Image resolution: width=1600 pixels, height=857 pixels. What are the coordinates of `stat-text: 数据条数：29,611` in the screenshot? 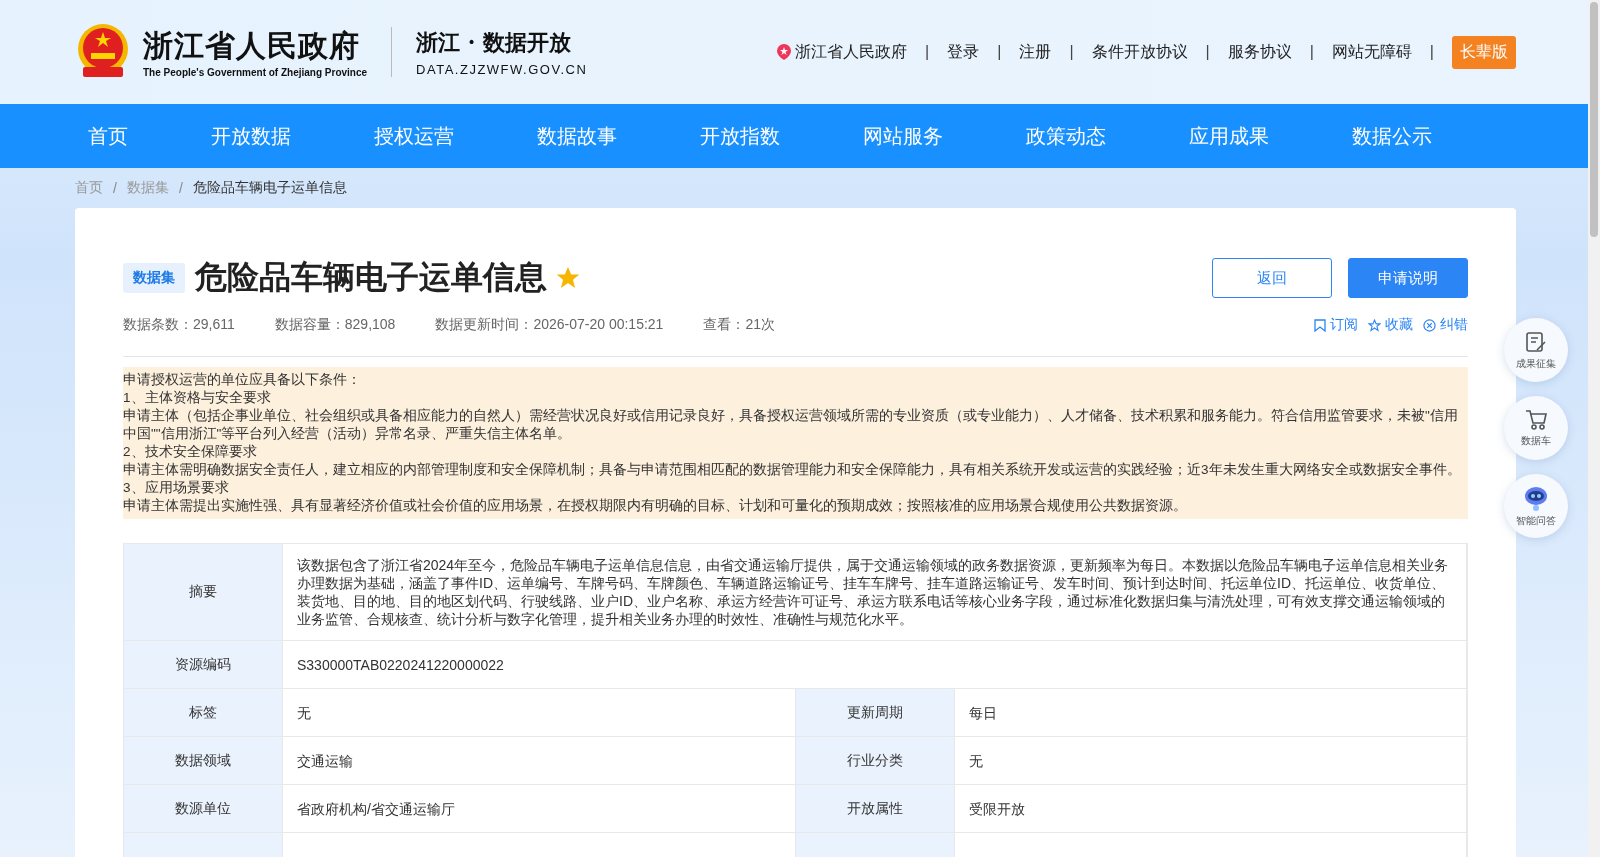 It's located at (179, 325).